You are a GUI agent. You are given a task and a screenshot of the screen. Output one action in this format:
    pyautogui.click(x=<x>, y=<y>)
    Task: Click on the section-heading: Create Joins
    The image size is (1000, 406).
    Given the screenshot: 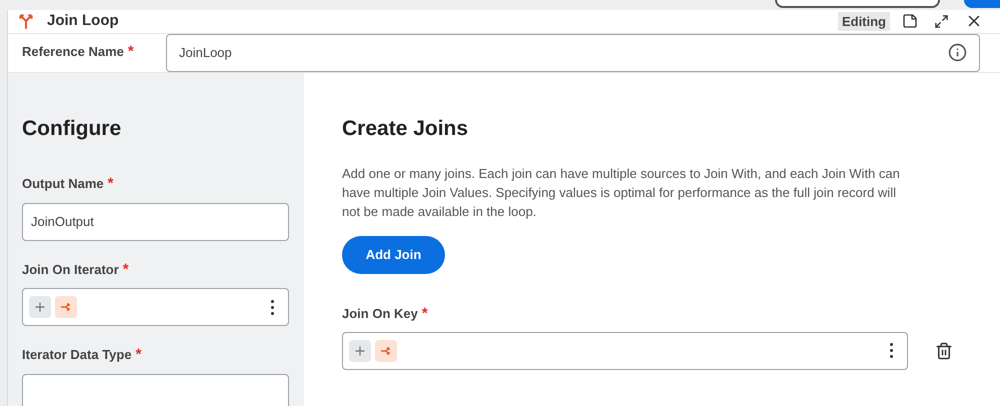 What is the action you would take?
    pyautogui.click(x=406, y=129)
    